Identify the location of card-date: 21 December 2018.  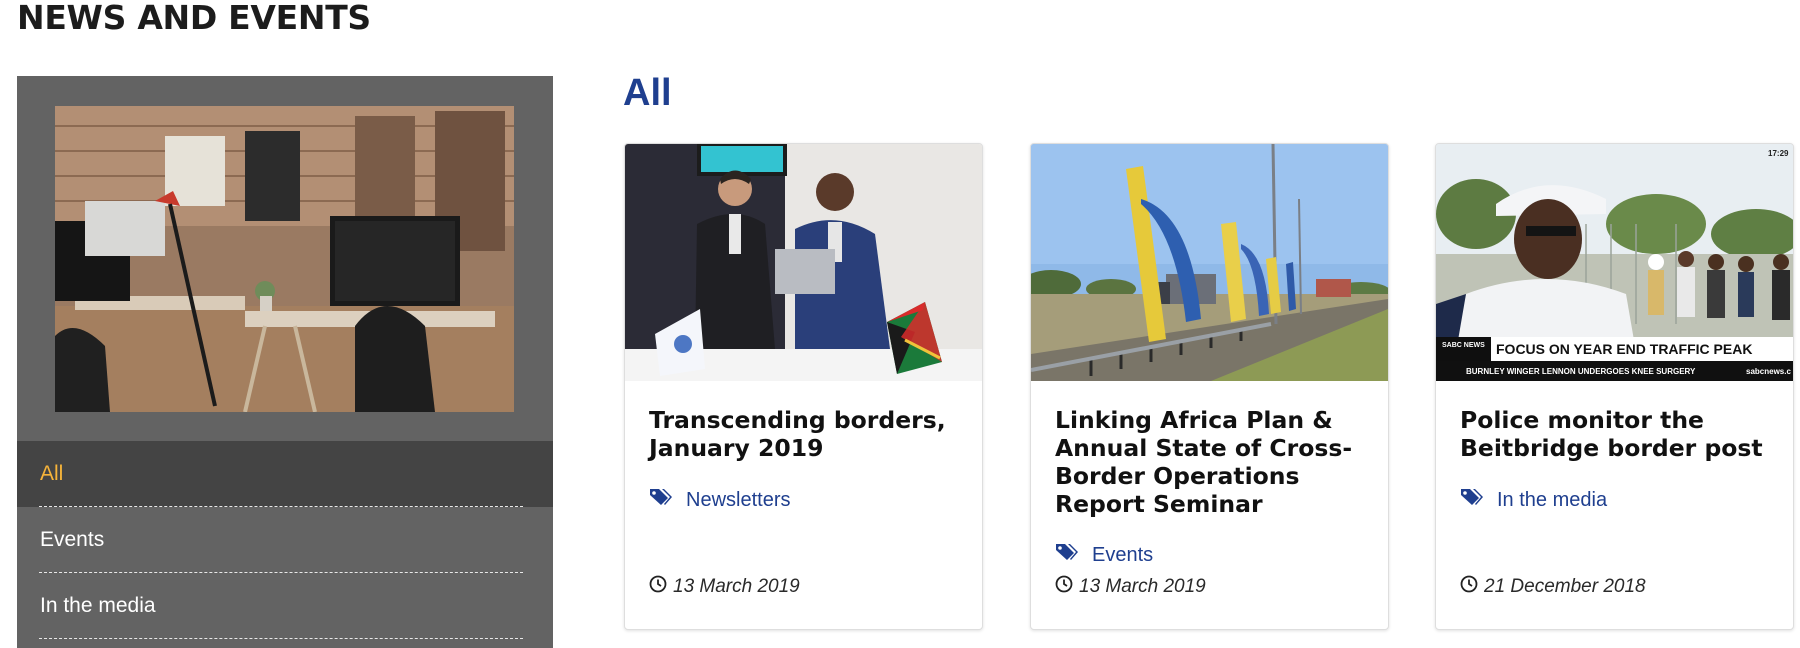
(1553, 587).